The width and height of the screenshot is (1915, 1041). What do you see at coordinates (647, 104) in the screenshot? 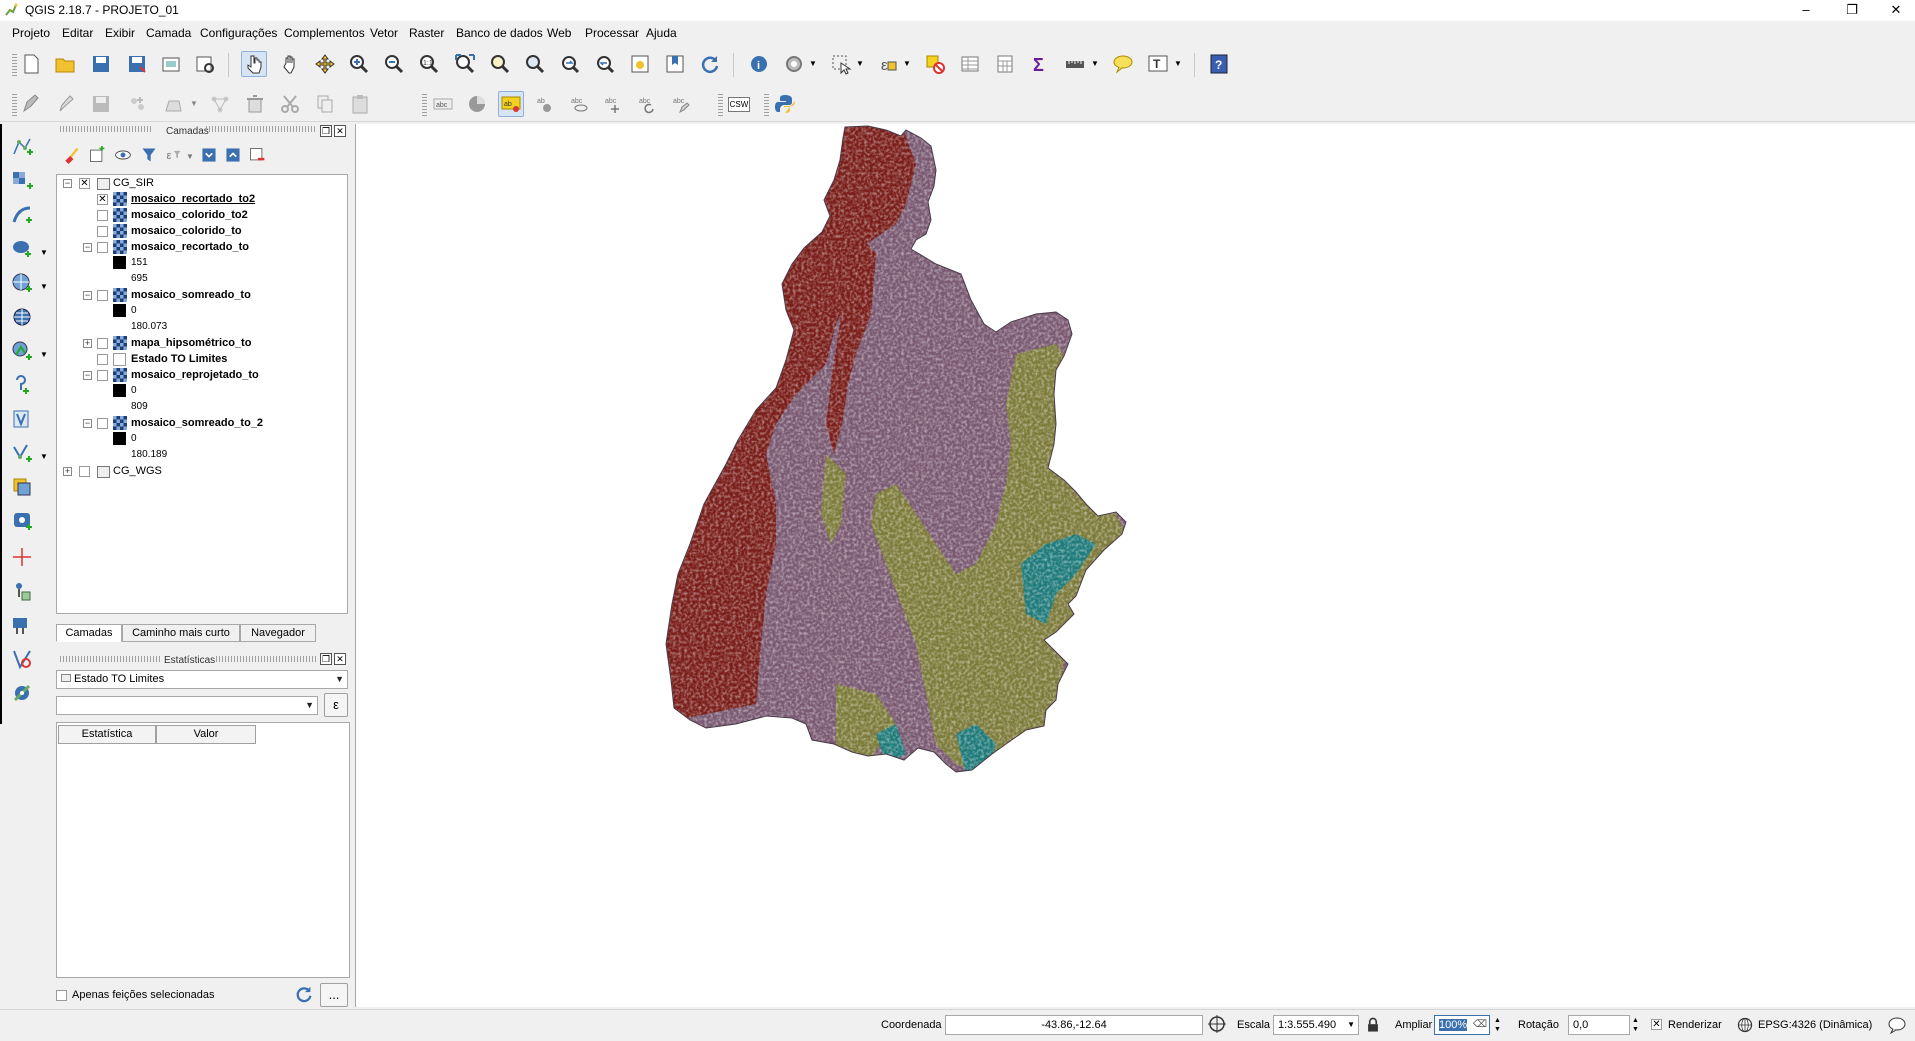
I see `rotate-label-button: abc` at bounding box center [647, 104].